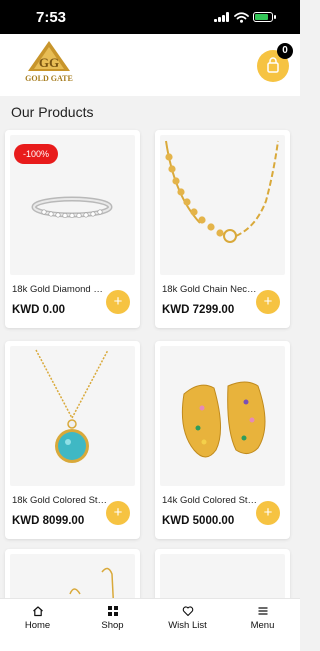 This screenshot has height=651, width=320. What do you see at coordinates (187, 625) in the screenshot?
I see `nav-wish-list-label: Wish List` at bounding box center [187, 625].